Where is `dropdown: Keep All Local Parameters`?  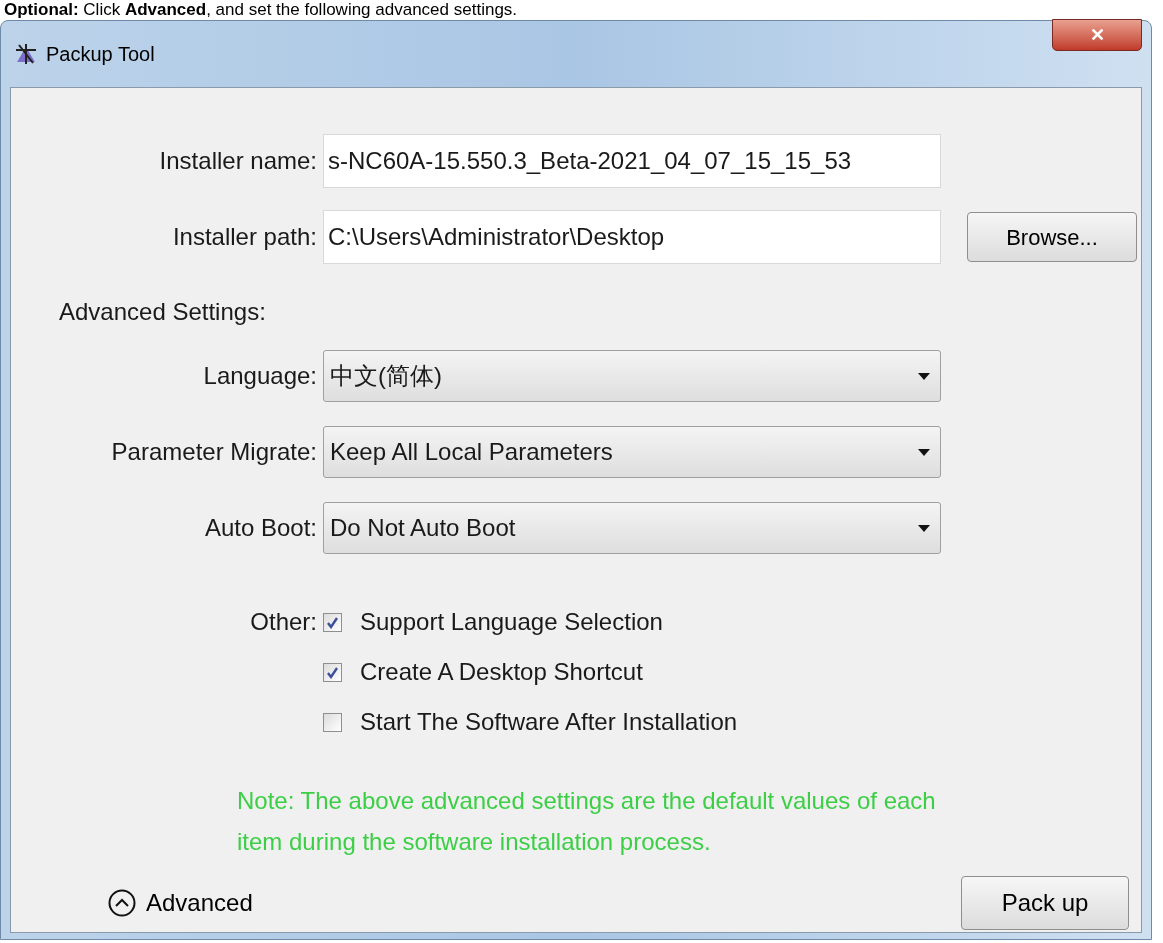
dropdown: Keep All Local Parameters is located at coordinates (632, 452).